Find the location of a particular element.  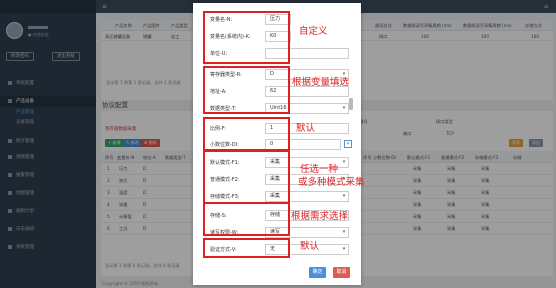

annotation-default-2: 默认 is located at coordinates (310, 246).